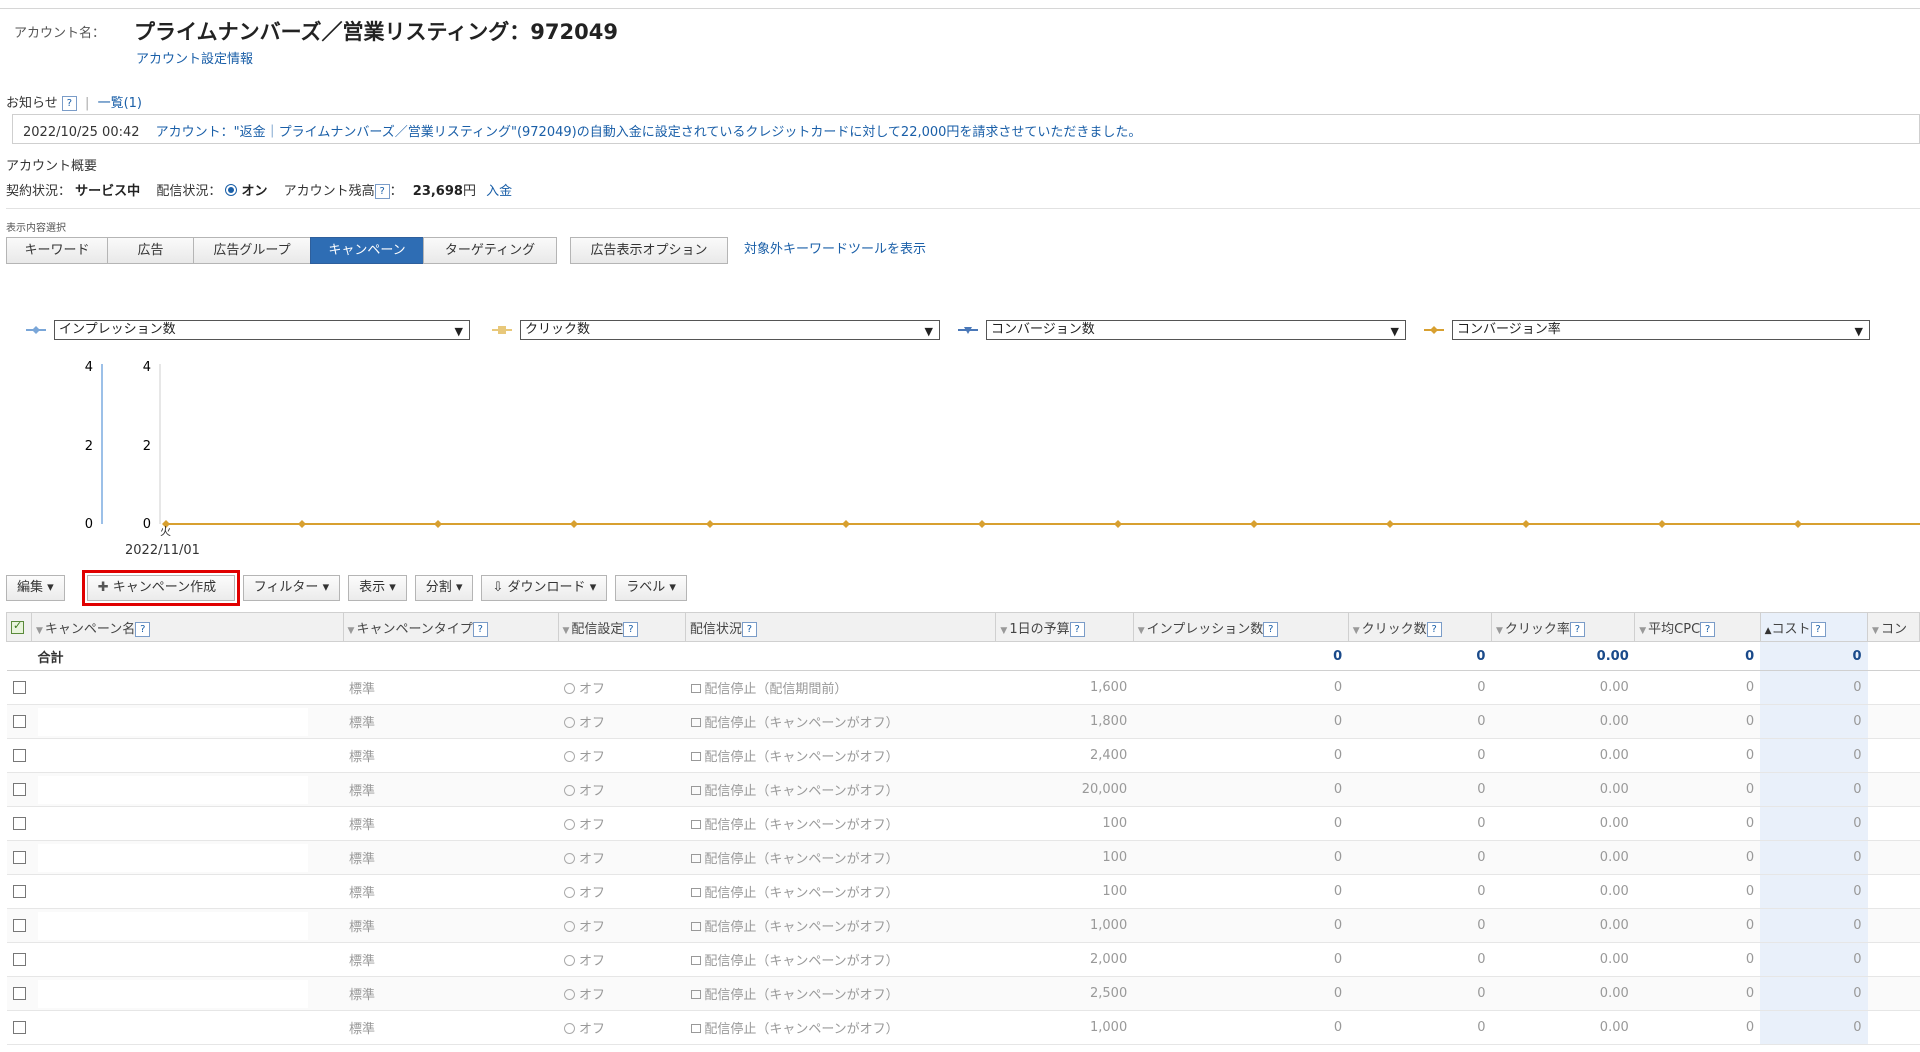  I want to click on delivery-label: 配信状況：, so click(189, 191).